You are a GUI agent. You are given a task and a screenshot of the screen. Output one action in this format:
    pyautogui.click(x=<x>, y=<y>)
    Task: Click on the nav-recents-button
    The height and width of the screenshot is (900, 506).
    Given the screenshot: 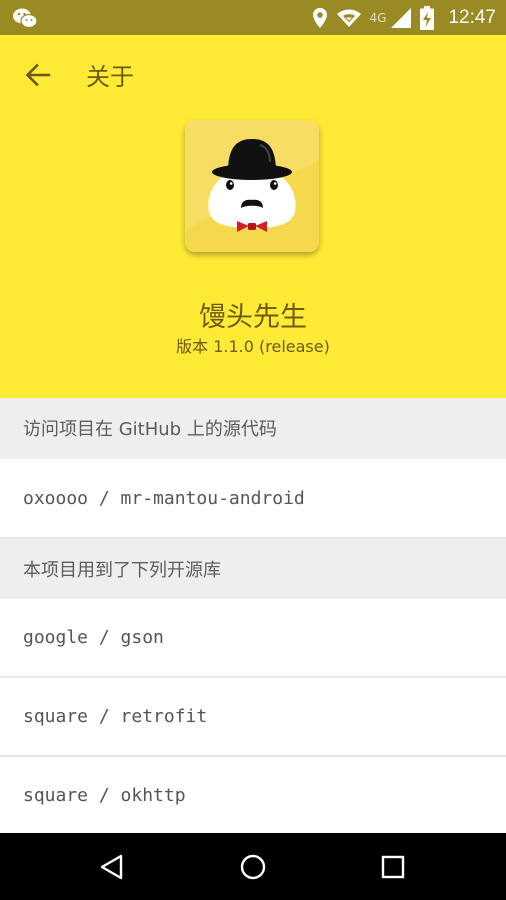 What is the action you would take?
    pyautogui.click(x=393, y=867)
    